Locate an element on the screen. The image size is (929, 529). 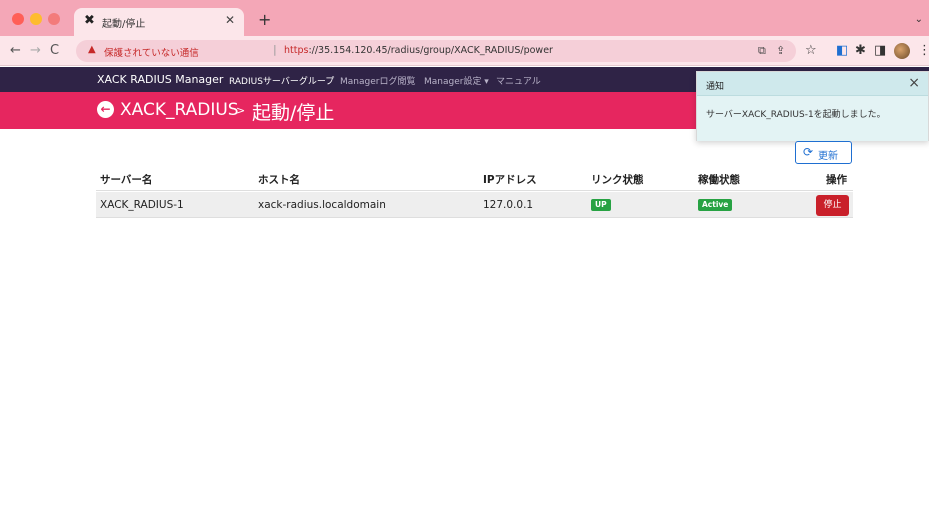
link-status-badge: UP is located at coordinates (601, 205).